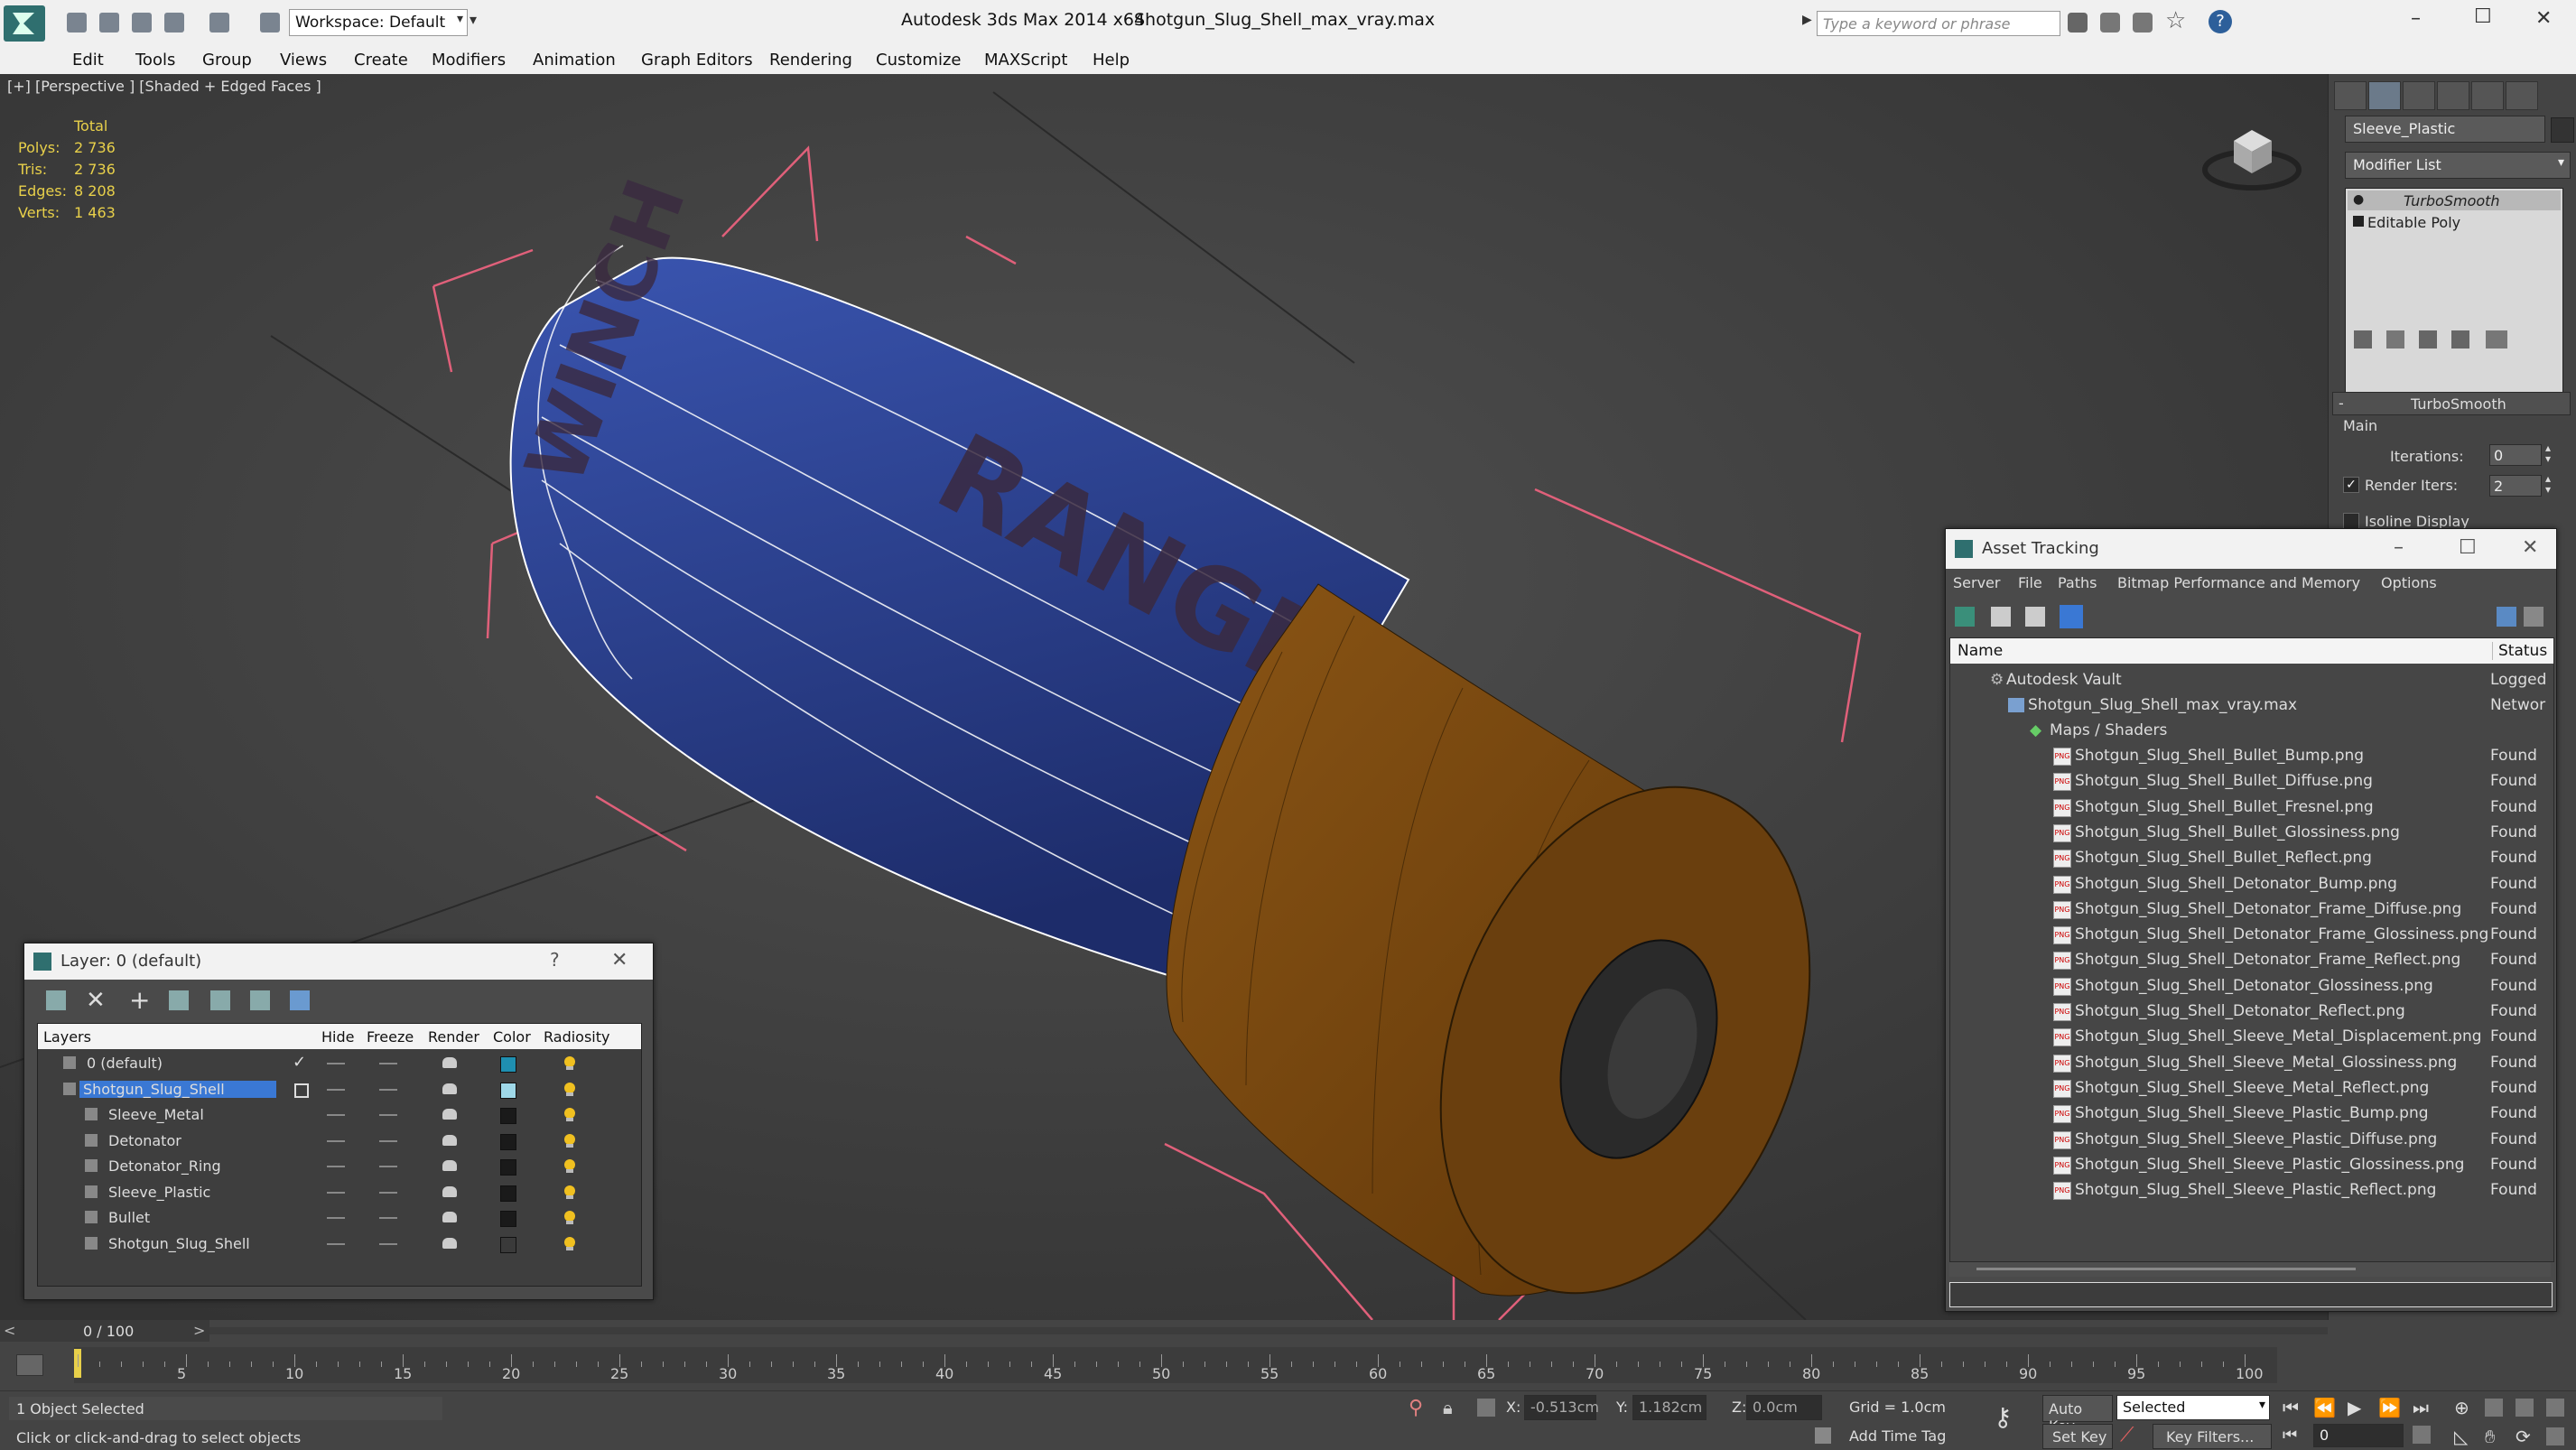 The image size is (2576, 1450). What do you see at coordinates (220, 1000) in the screenshot?
I see `highlight-layer-icon` at bounding box center [220, 1000].